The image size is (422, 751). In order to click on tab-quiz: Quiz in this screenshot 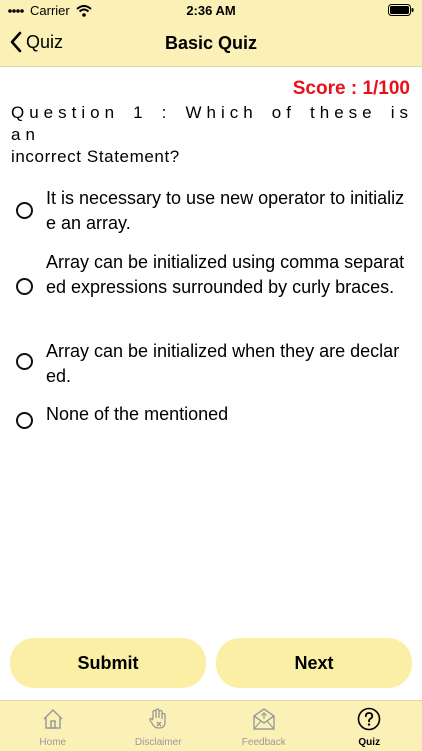, I will do `click(369, 726)`.